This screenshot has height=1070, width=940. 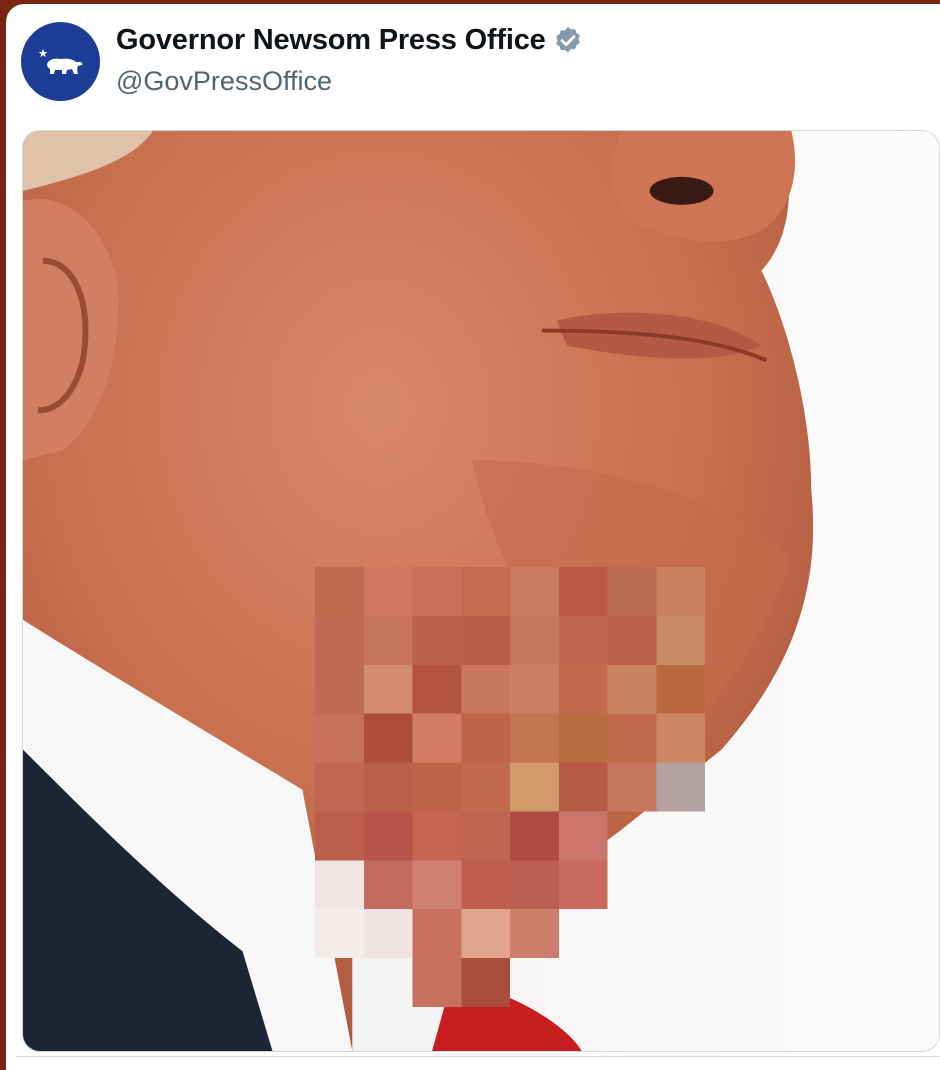 I want to click on avatar, so click(x=60, y=61).